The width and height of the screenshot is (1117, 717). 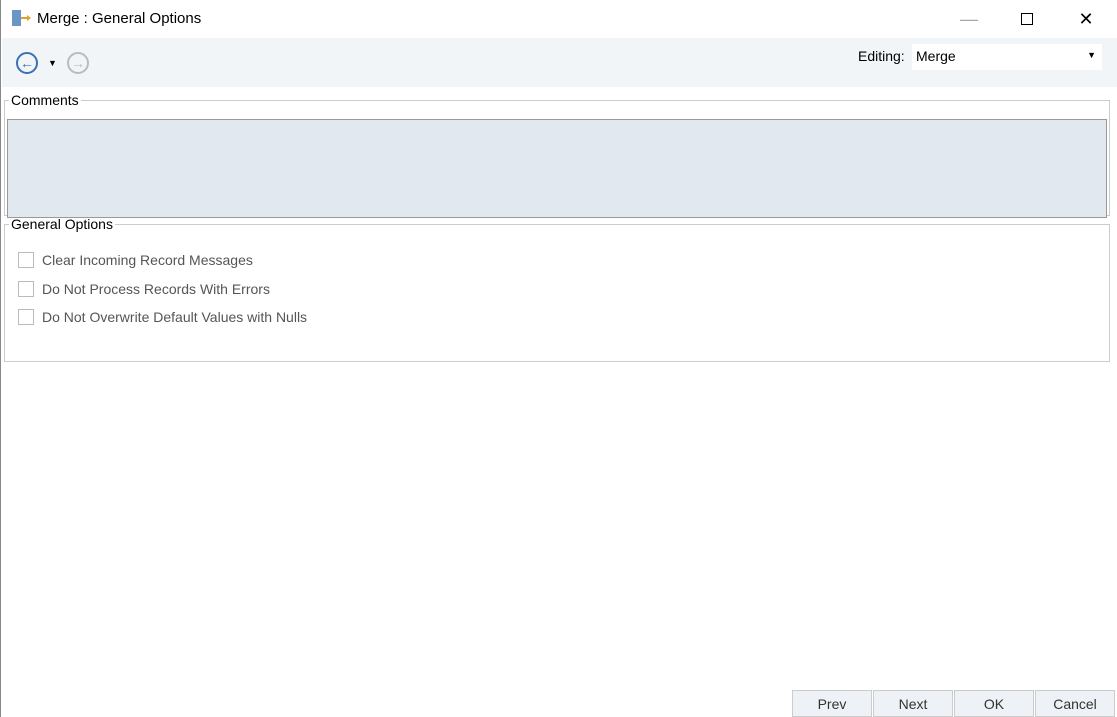 I want to click on chevron-down-icon: ▼, so click(x=1091, y=55).